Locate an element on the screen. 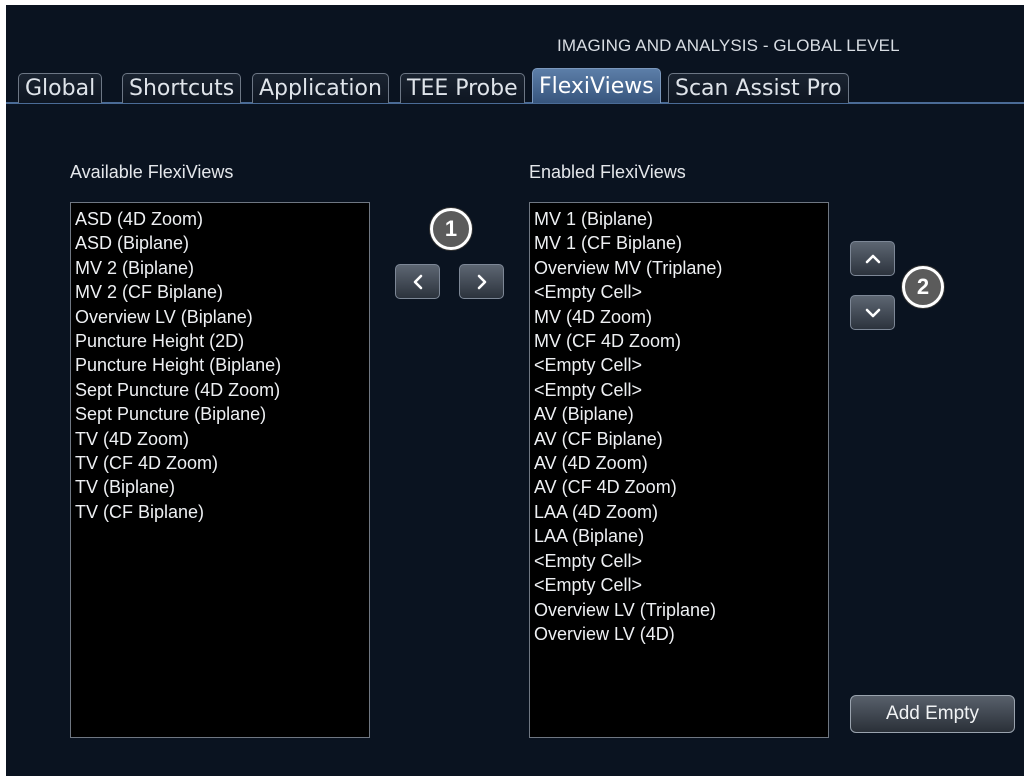 Image resolution: width=1024 pixels, height=782 pixels. enabled-flexiview-item: AV (CF Biplane) is located at coordinates (679, 439).